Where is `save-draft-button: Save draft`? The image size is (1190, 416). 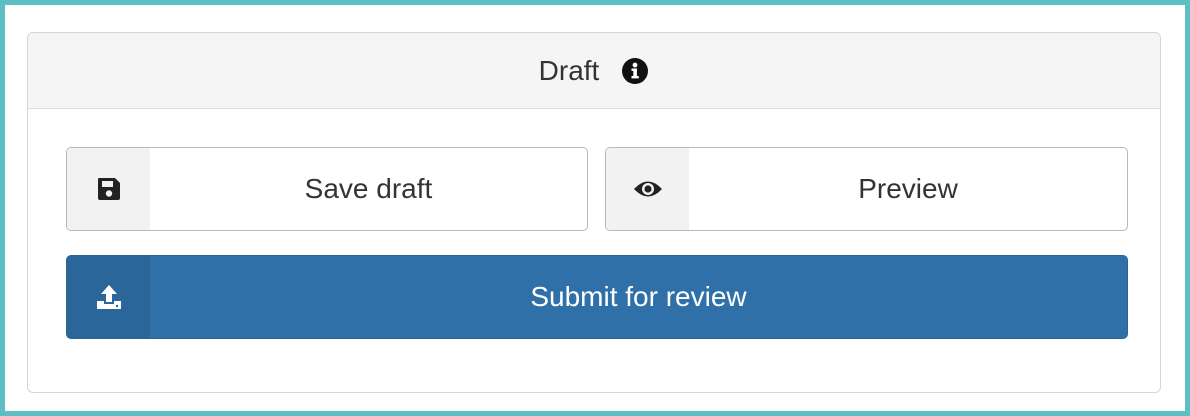
save-draft-button: Save draft is located at coordinates (327, 189).